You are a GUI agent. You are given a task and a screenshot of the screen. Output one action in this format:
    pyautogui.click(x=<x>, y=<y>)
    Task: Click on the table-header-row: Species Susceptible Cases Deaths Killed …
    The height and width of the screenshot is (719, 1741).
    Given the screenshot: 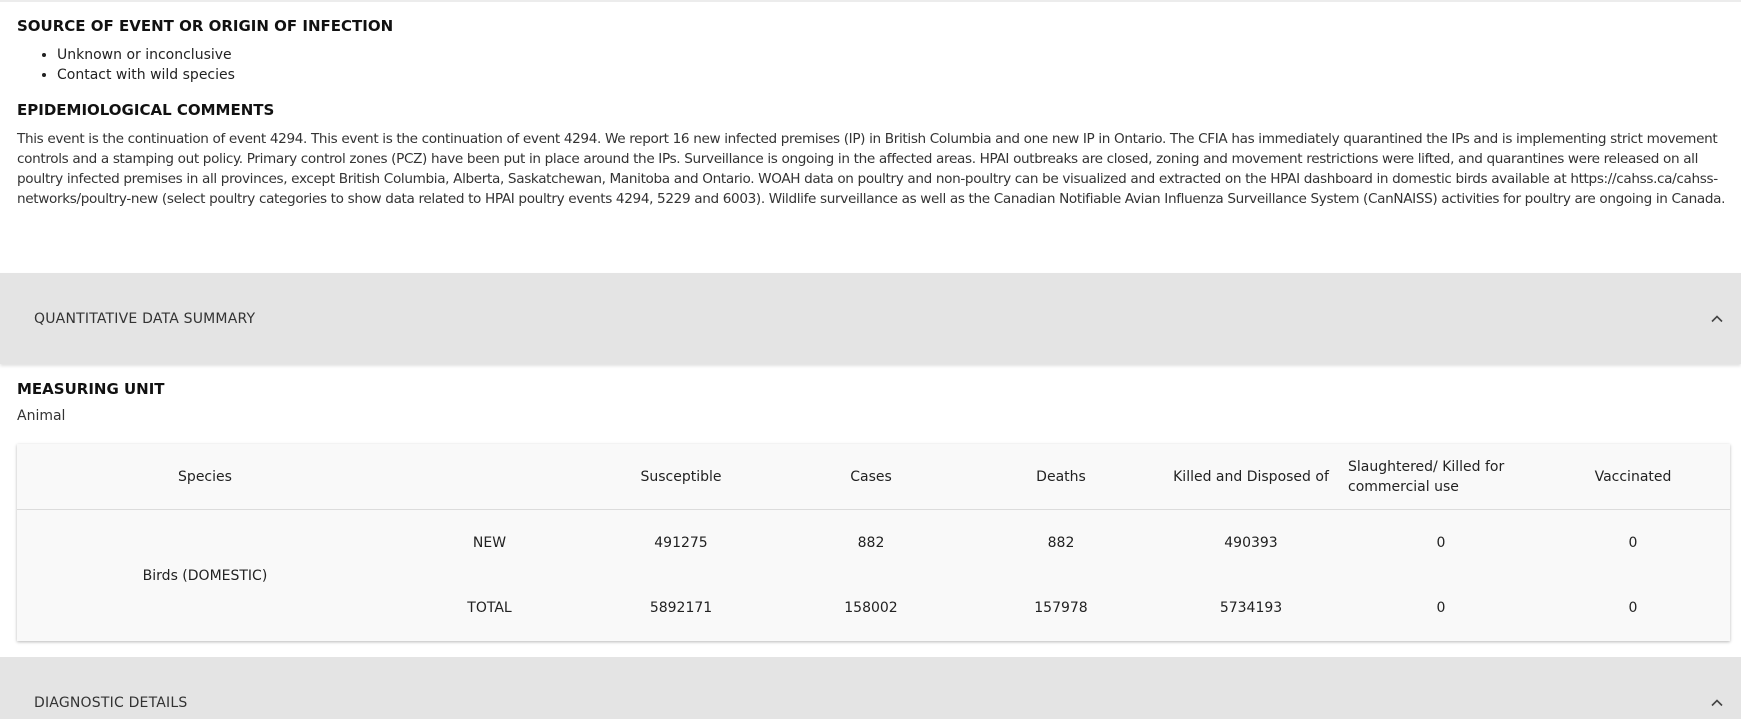 What is the action you would take?
    pyautogui.click(x=873, y=477)
    